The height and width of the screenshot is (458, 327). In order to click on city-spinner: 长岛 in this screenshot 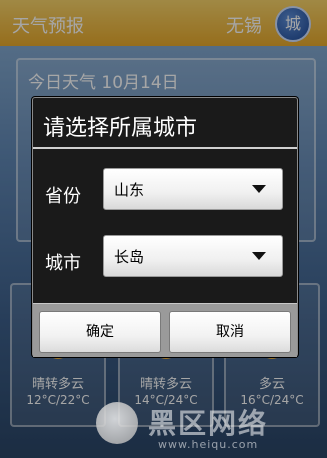, I will do `click(193, 256)`.